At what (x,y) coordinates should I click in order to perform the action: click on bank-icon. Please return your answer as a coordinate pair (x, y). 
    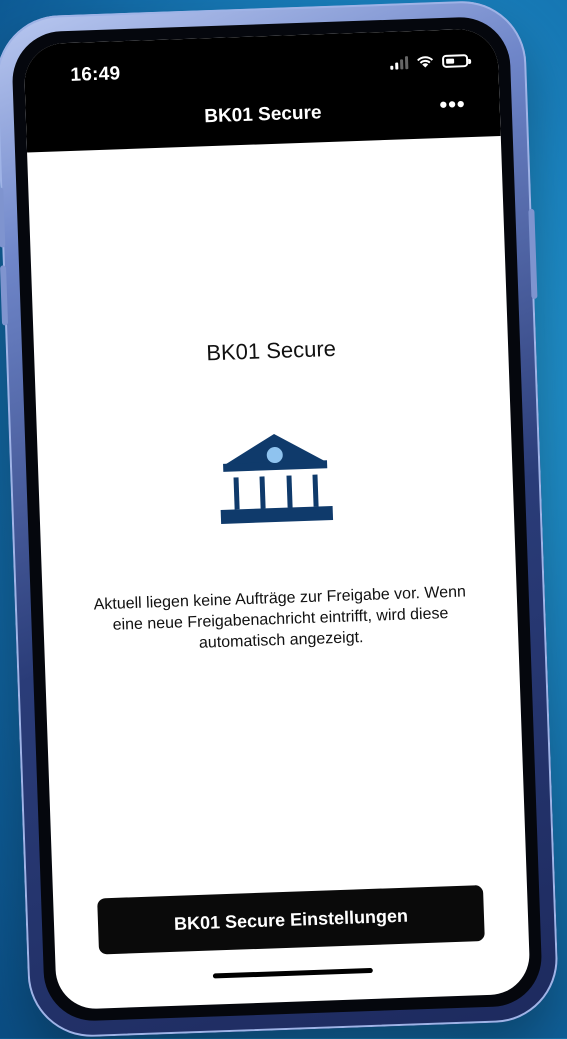
    Looking at the image, I should click on (277, 479).